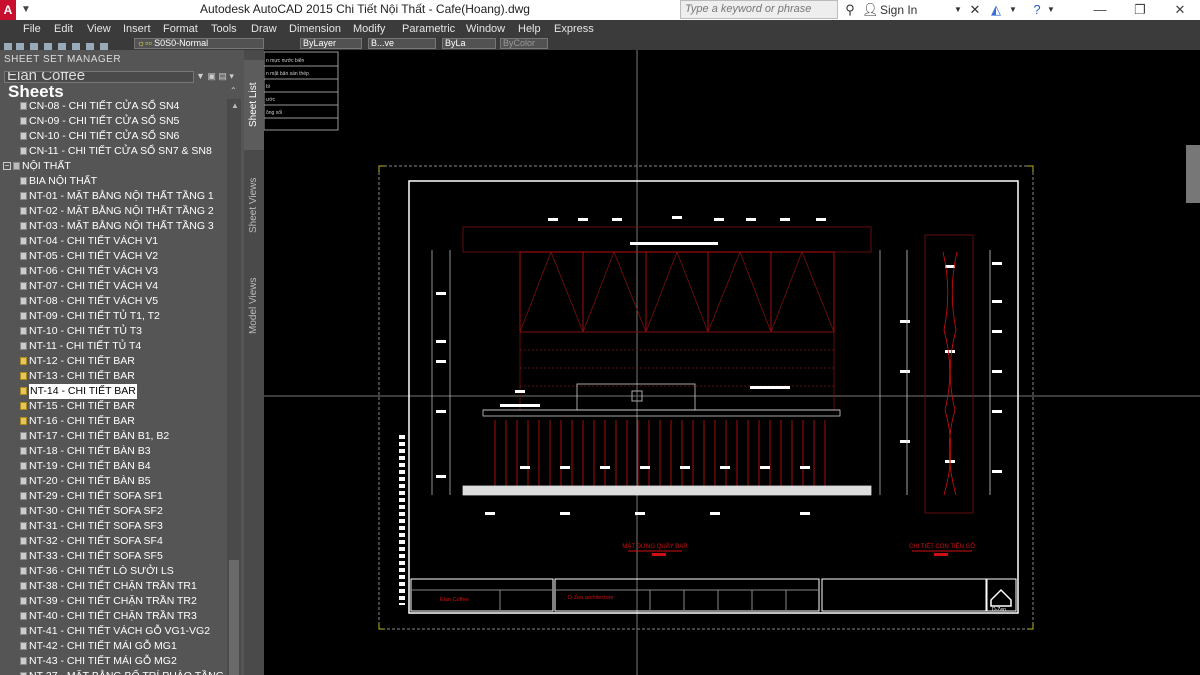 Image resolution: width=1200 pixels, height=675 pixels. I want to click on sheet-item: NT-43 - CHI TIẾT MÁI GỖ MG2, so click(113, 661).